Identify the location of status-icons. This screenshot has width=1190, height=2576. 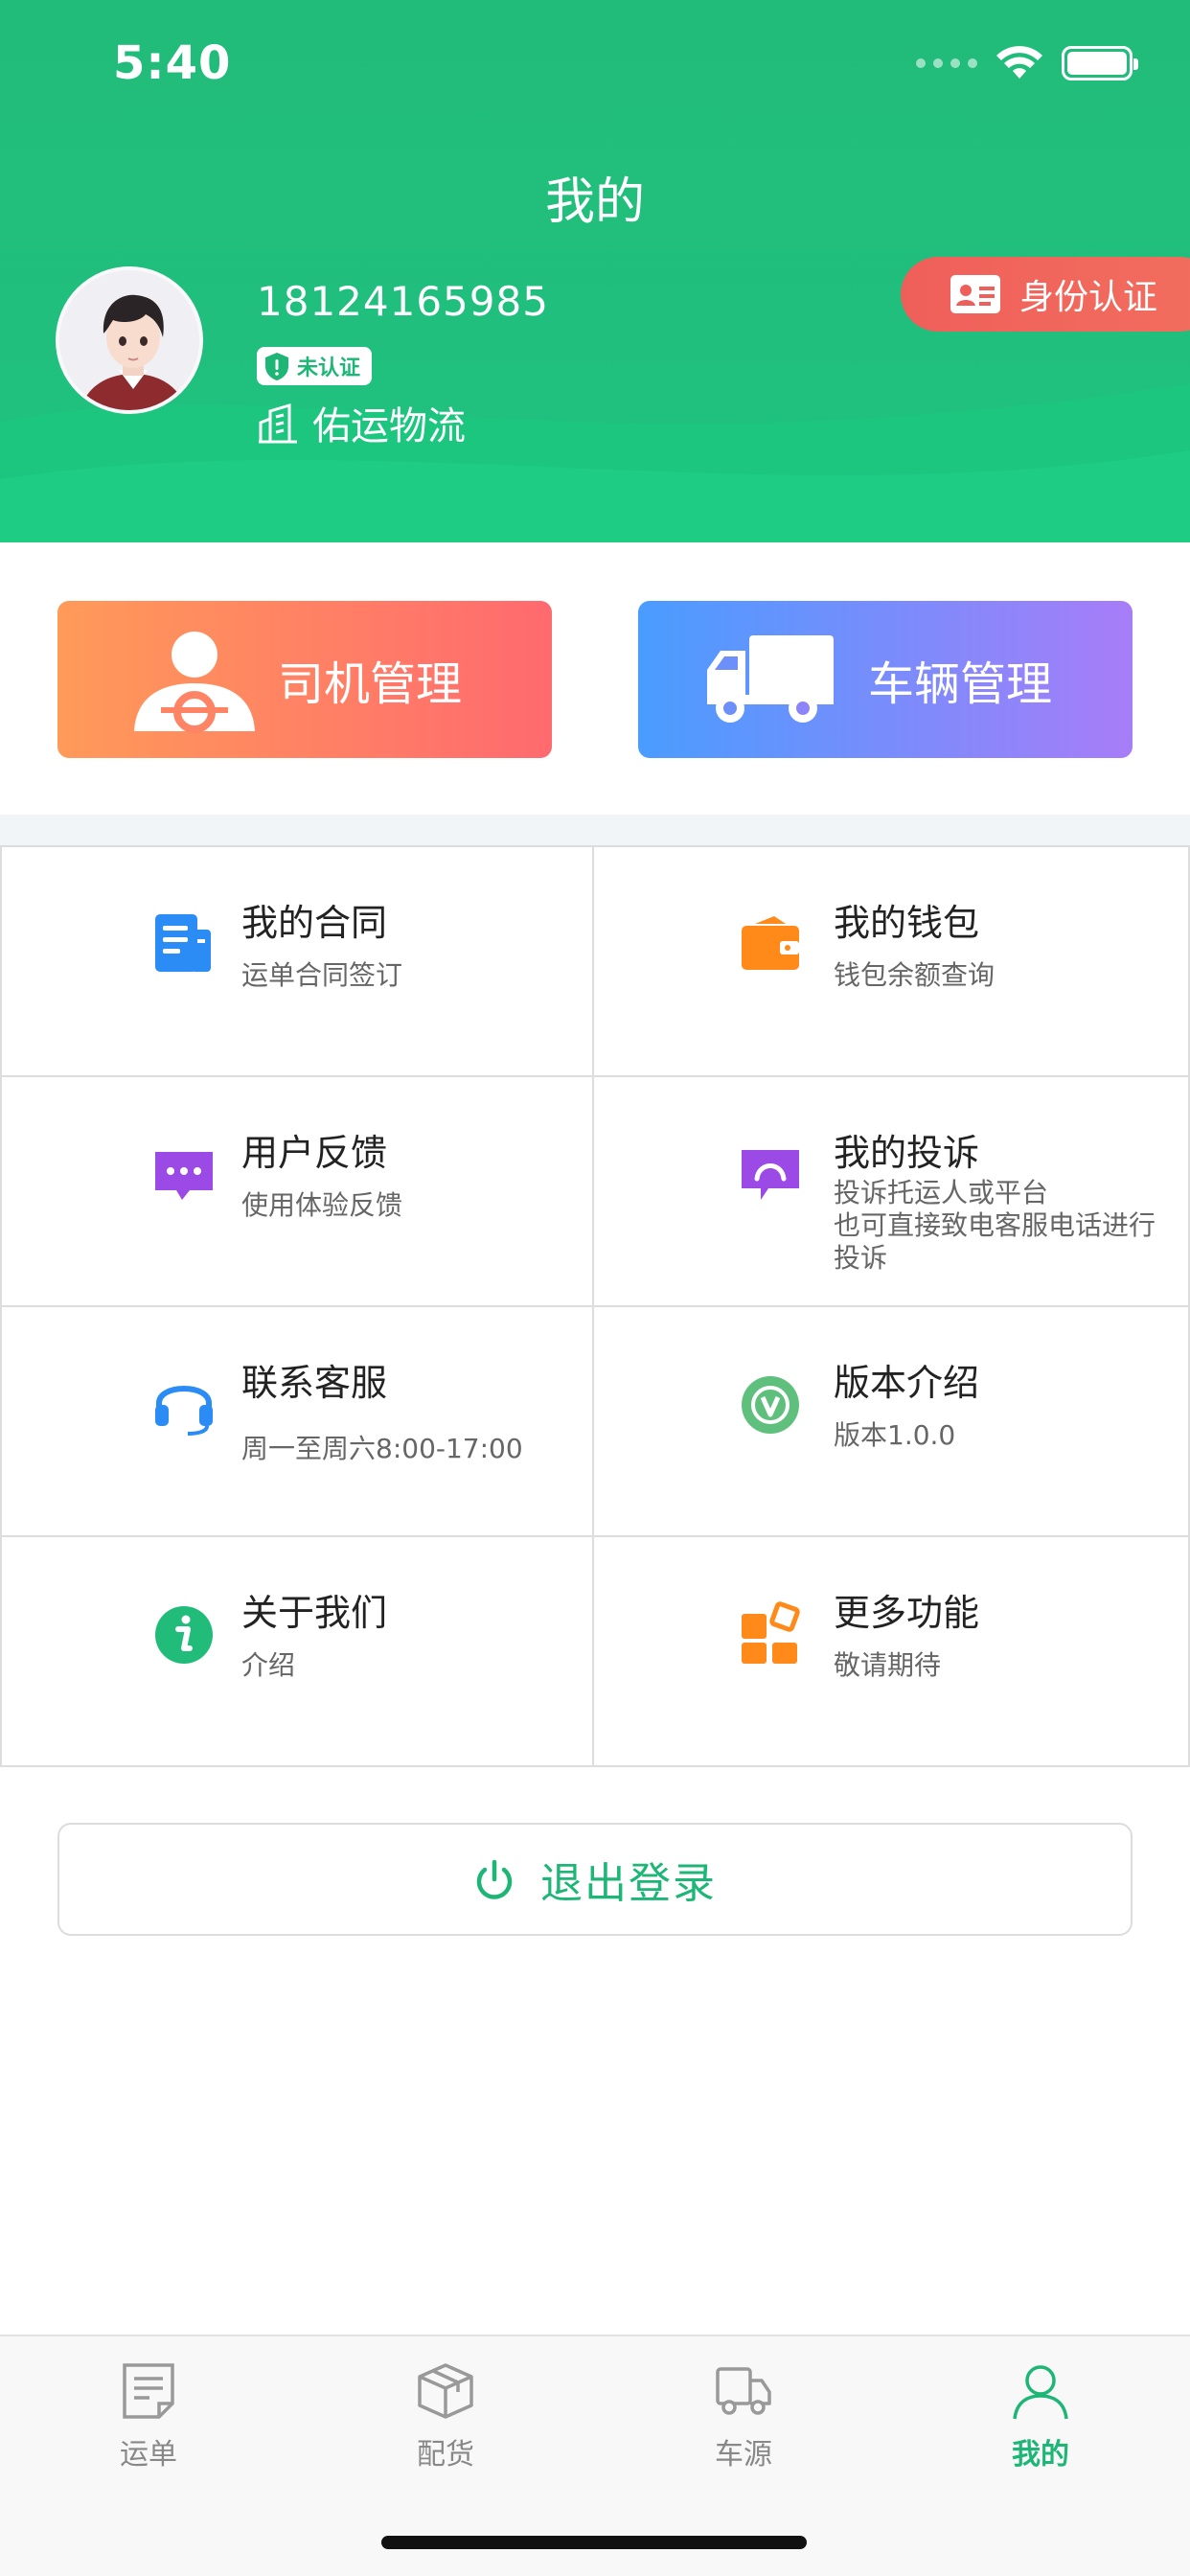
(1027, 63).